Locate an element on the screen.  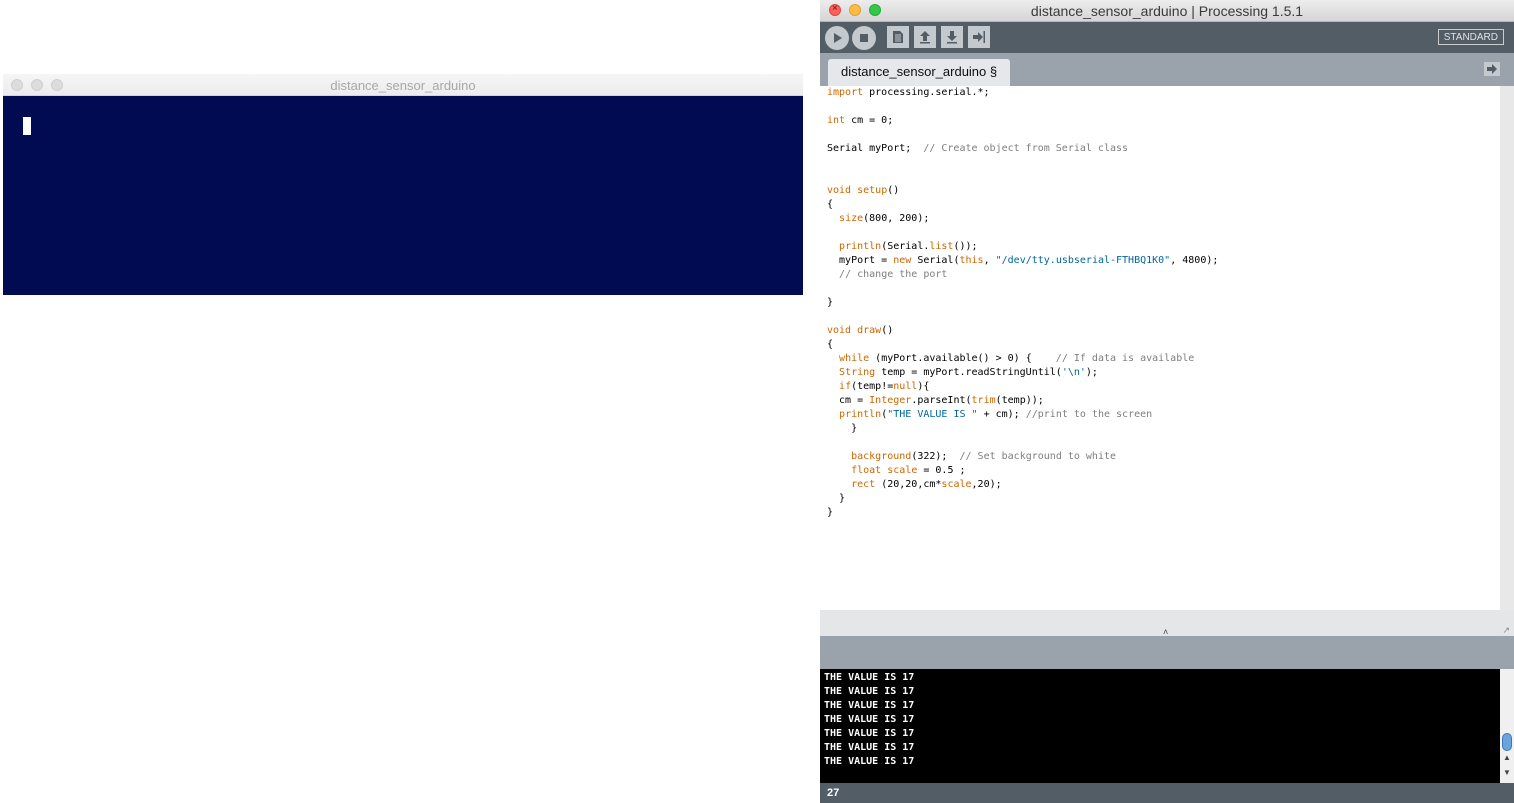
run-icon is located at coordinates (838, 38).